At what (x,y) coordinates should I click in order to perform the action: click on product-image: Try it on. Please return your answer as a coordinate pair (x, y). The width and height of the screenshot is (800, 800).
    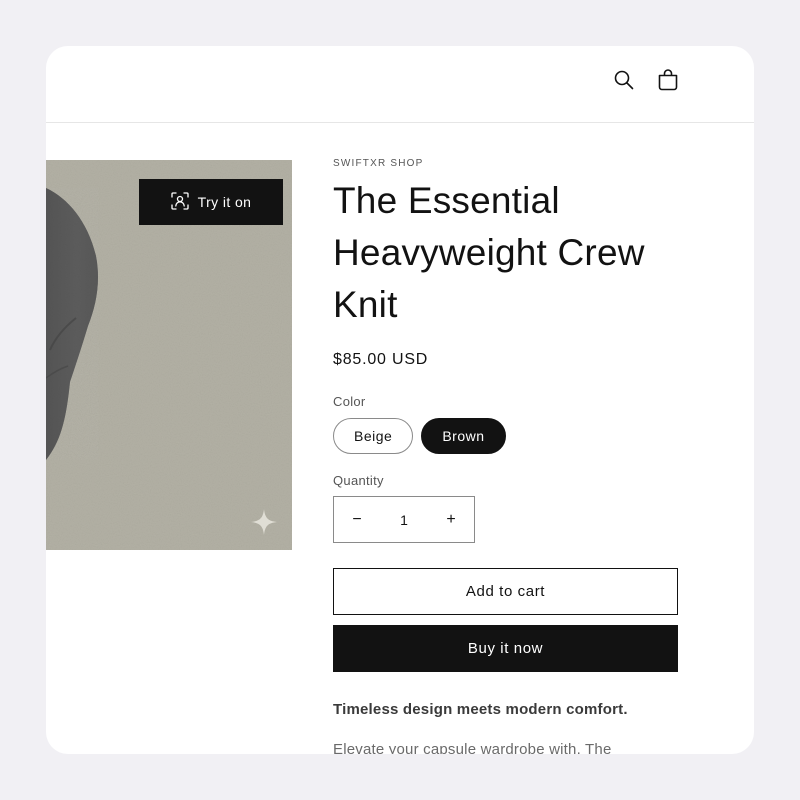
    Looking at the image, I should click on (169, 355).